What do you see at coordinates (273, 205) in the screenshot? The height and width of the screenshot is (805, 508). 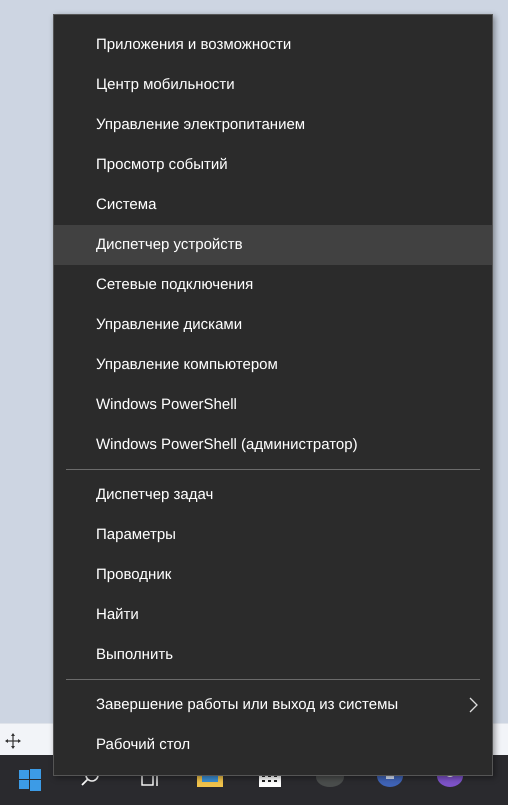 I see `menu-item: Система` at bounding box center [273, 205].